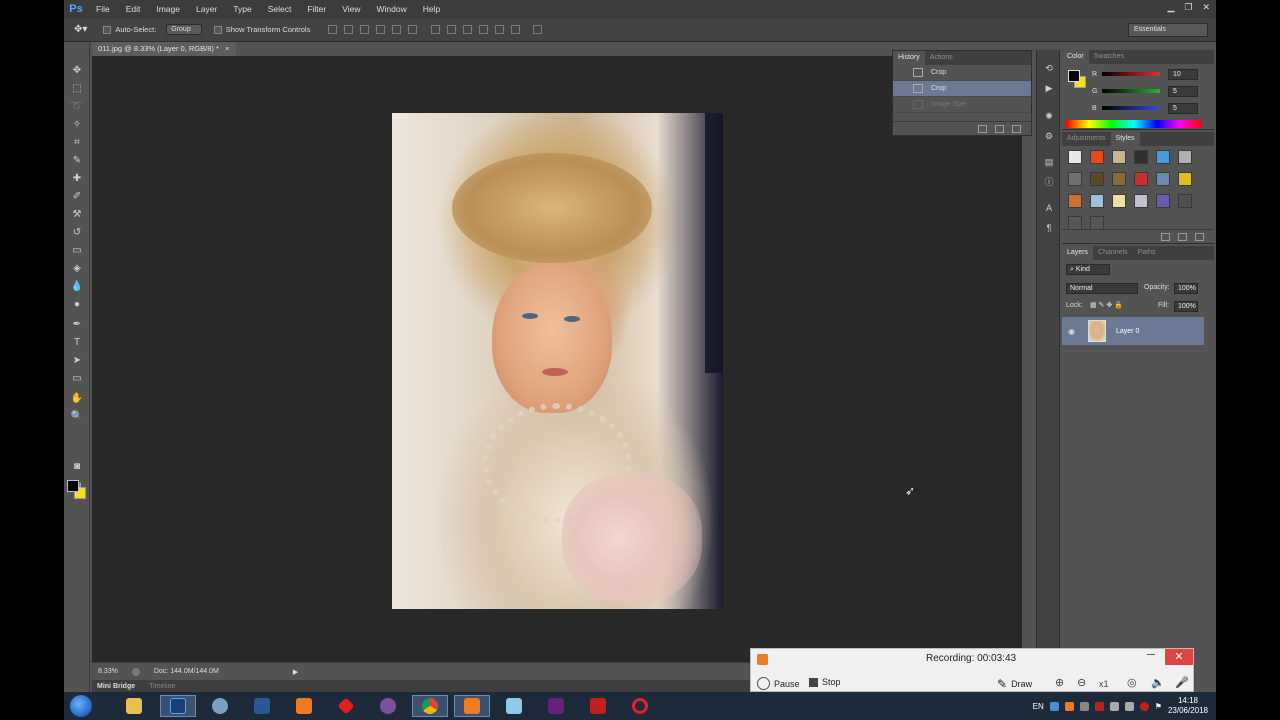 This screenshot has height=720, width=1280. Describe the element at coordinates (1151, 655) in the screenshot. I see `recorder-minimize-icon: ─` at that location.